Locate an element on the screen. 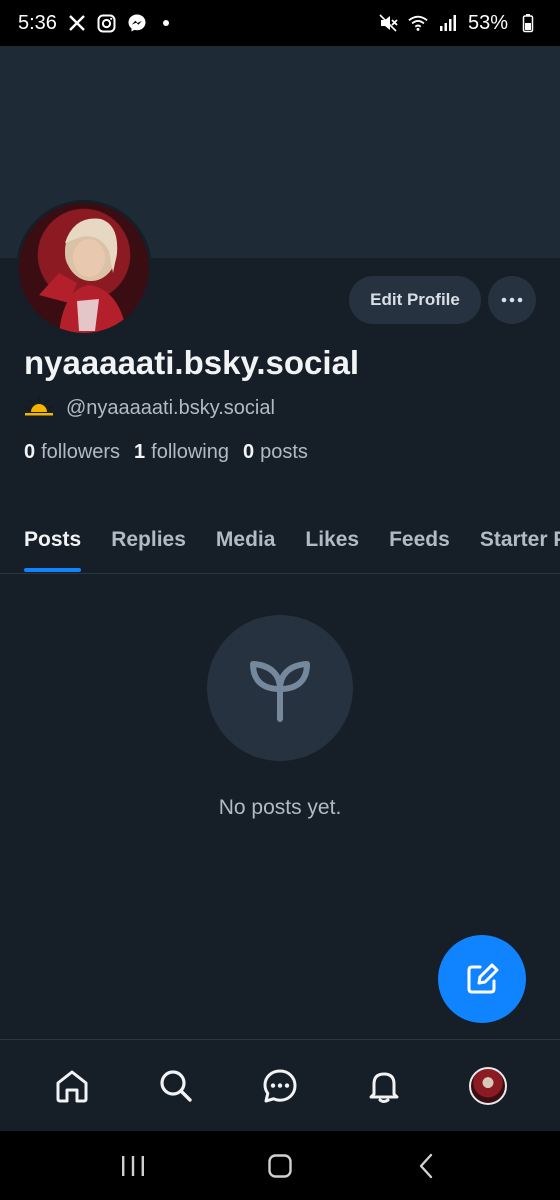 The width and height of the screenshot is (560, 1200). empty-state-message: No posts yet. is located at coordinates (280, 807).